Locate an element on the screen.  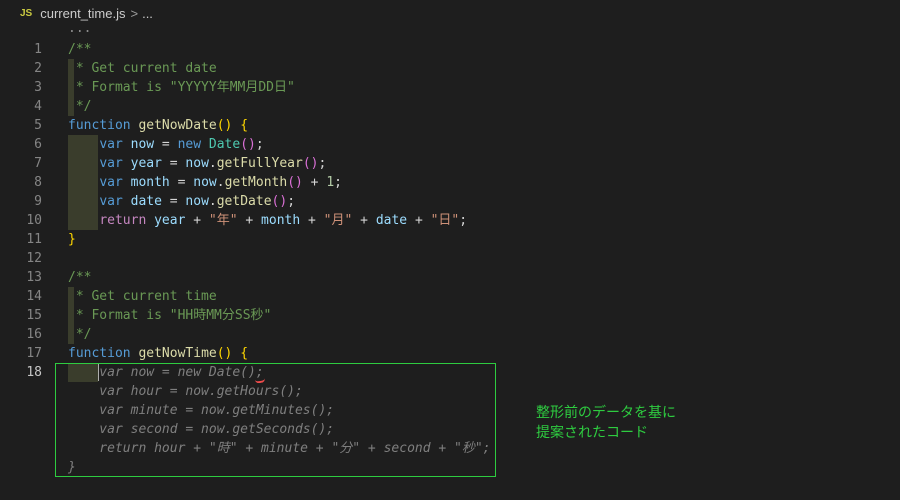
line-number: 10 is located at coordinates (34, 220).